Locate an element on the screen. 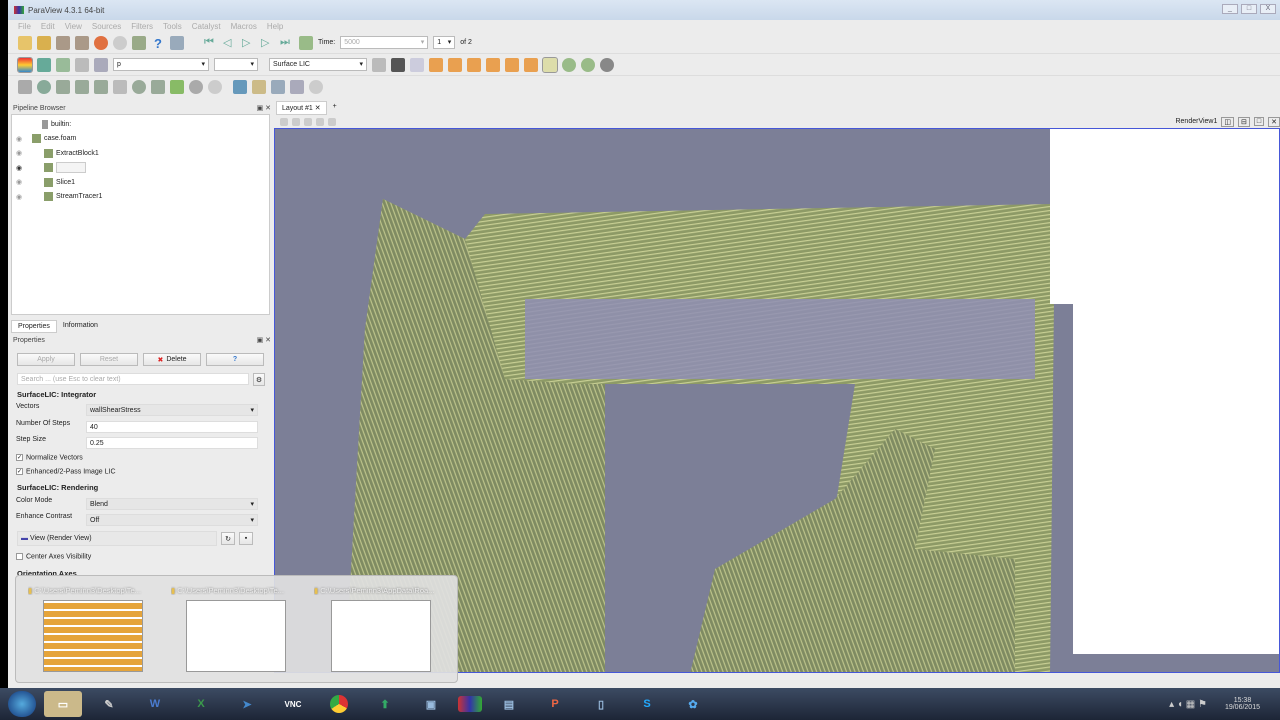  last-frame-icon: ⏭ is located at coordinates (287, 43).